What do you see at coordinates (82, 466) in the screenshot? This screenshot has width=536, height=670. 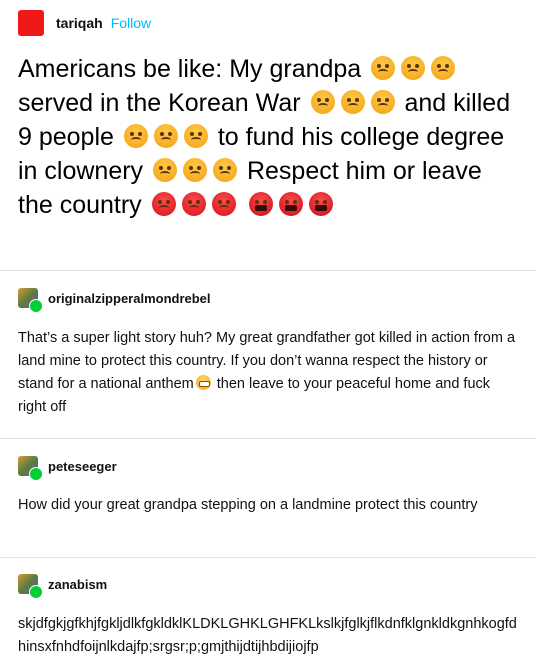 I see `reblog-username: peteseeger` at bounding box center [82, 466].